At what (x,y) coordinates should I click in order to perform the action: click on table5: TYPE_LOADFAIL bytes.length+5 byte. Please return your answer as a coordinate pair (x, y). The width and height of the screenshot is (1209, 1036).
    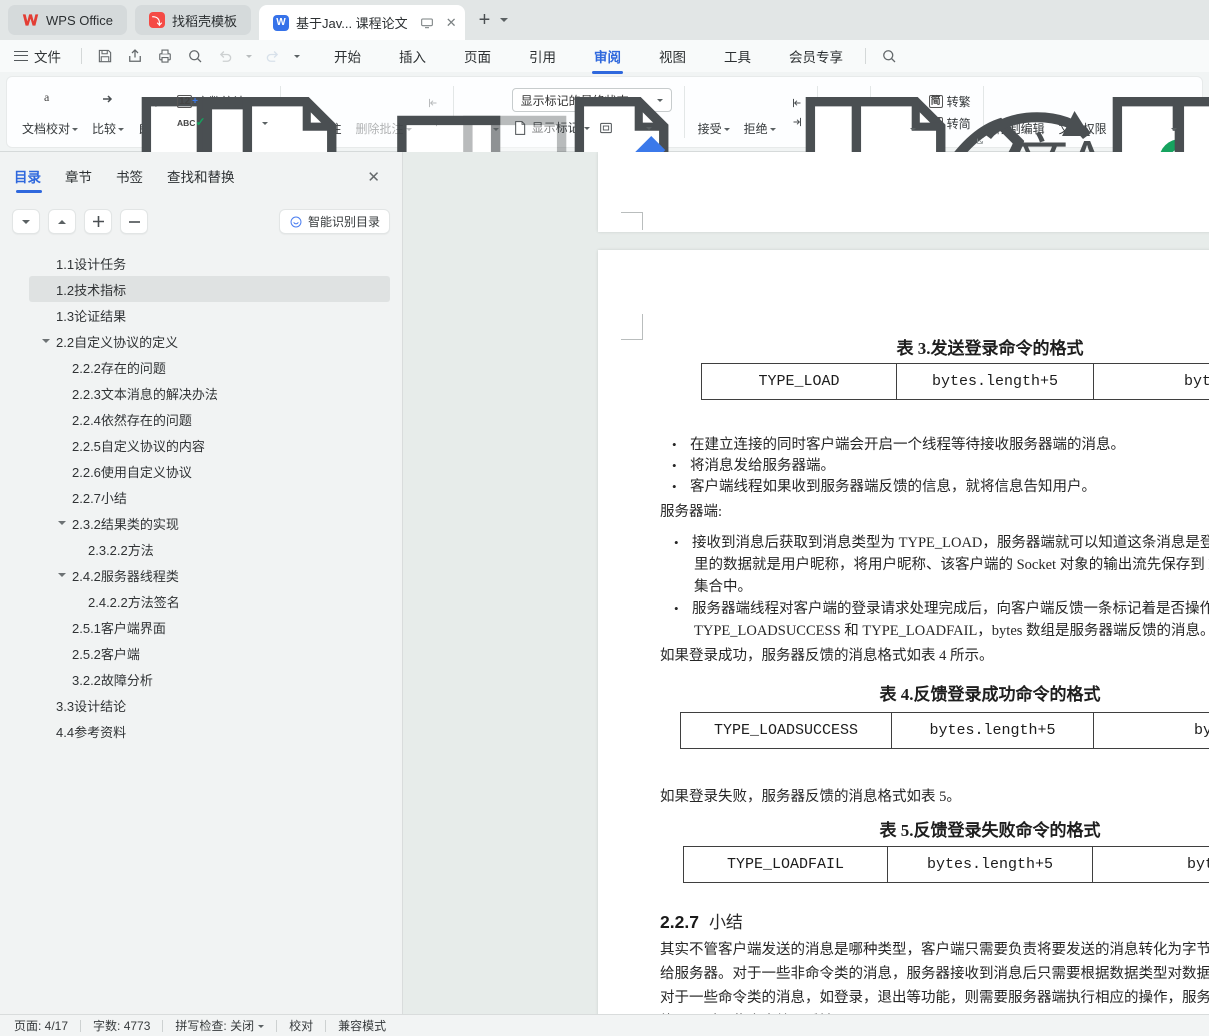
    Looking at the image, I should click on (946, 864).